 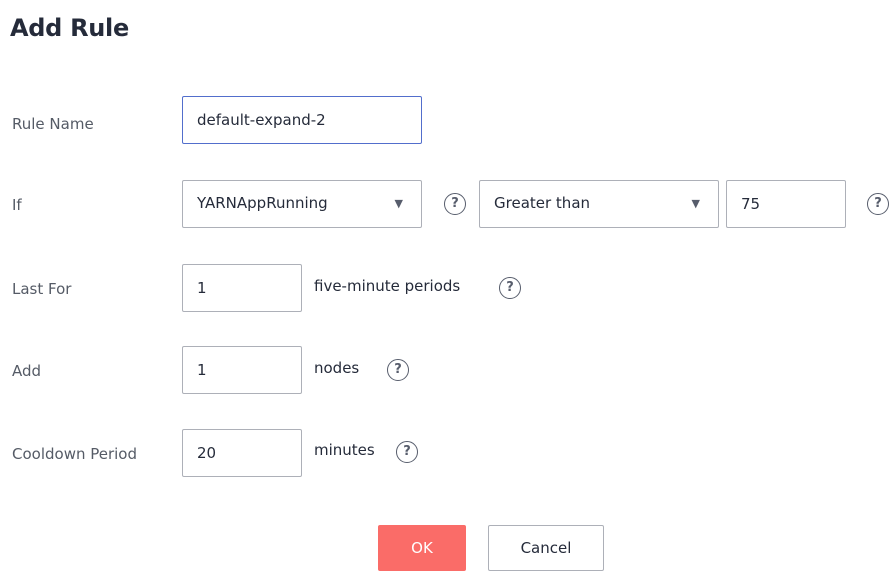 I want to click on add-nodes-input, so click(x=242, y=370).